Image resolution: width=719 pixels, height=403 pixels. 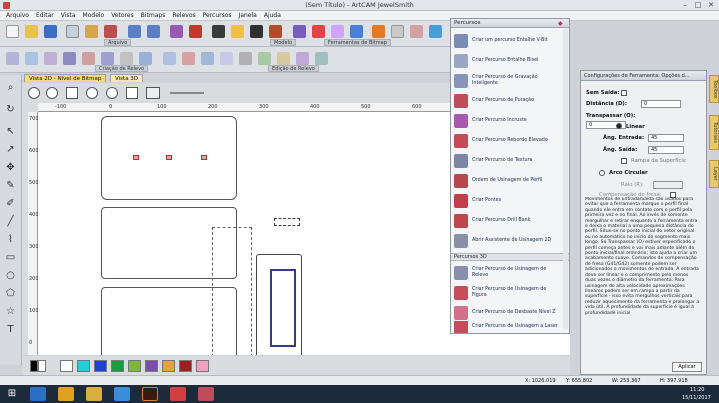 I want to click on tab-tutoriais: Tutoriais, so click(x=714, y=132).